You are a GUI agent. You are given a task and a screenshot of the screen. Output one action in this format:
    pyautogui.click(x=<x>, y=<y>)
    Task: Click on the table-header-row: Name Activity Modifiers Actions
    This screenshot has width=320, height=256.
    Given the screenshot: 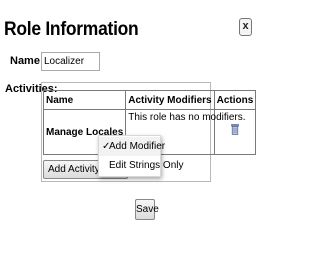 What is the action you would take?
    pyautogui.click(x=149, y=100)
    